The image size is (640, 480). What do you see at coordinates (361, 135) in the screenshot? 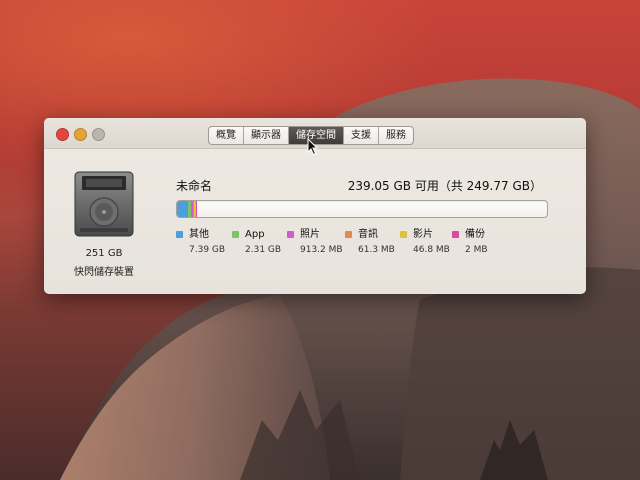
I see `tab-support: 支援` at bounding box center [361, 135].